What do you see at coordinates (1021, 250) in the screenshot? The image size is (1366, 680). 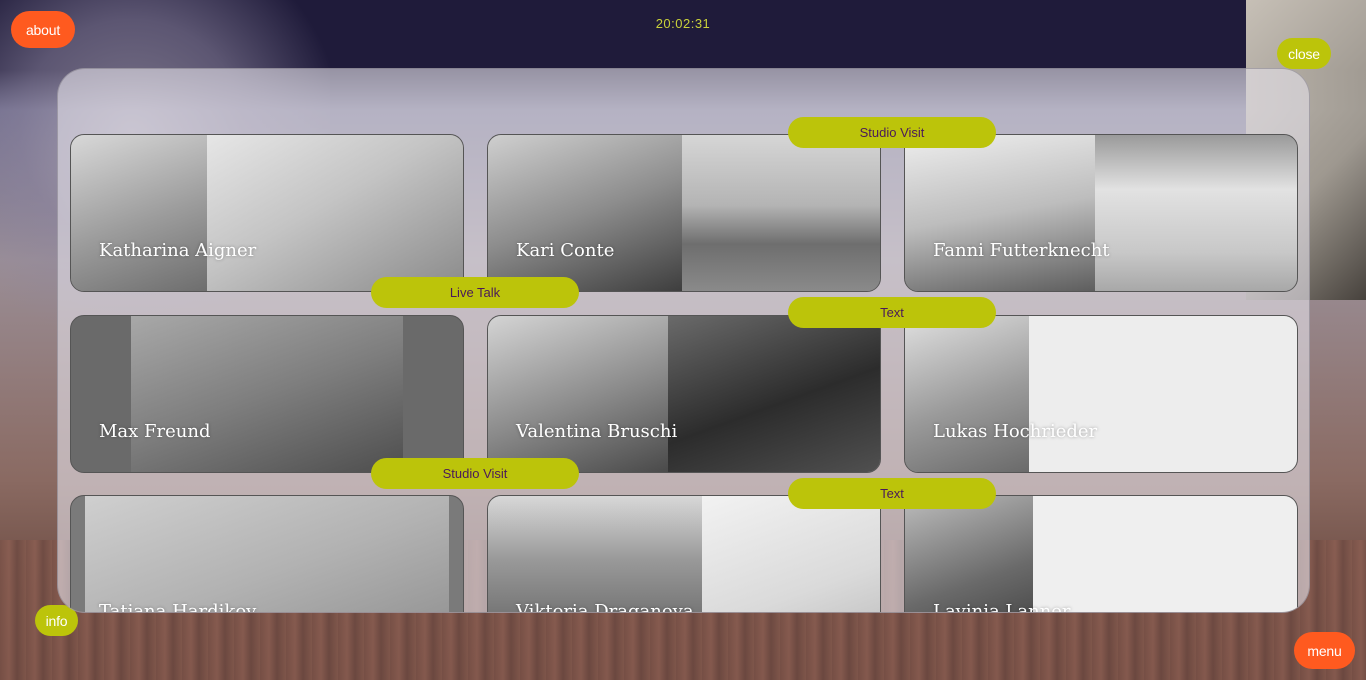 I see `artist-name: Fanni Futterknecht` at bounding box center [1021, 250].